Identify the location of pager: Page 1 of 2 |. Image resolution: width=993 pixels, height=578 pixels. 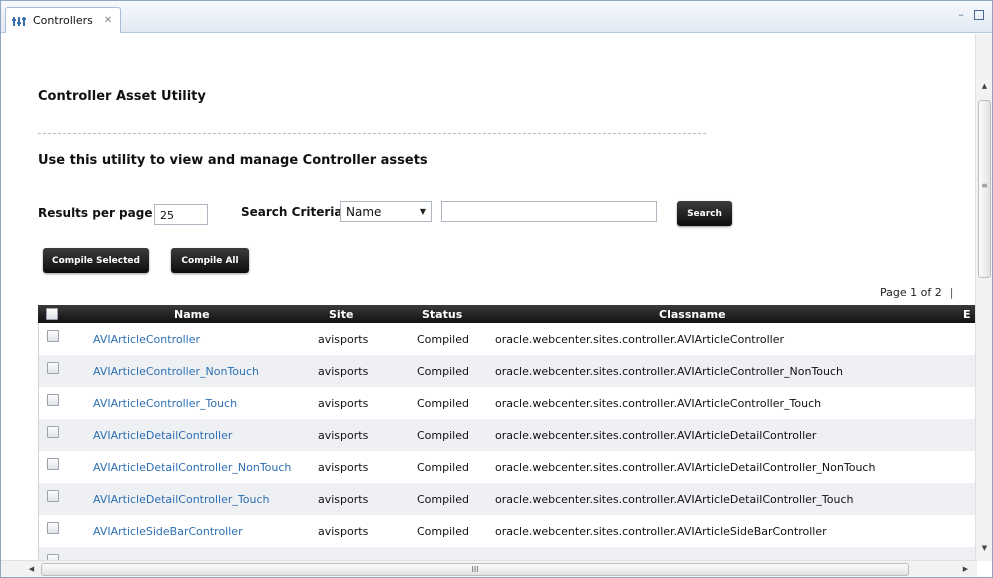
(916, 292).